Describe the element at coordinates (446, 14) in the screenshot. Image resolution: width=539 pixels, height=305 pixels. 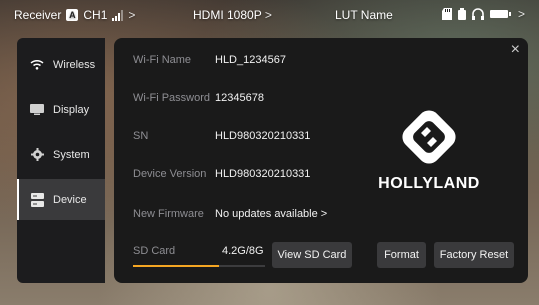
I see `sd-card-icon` at that location.